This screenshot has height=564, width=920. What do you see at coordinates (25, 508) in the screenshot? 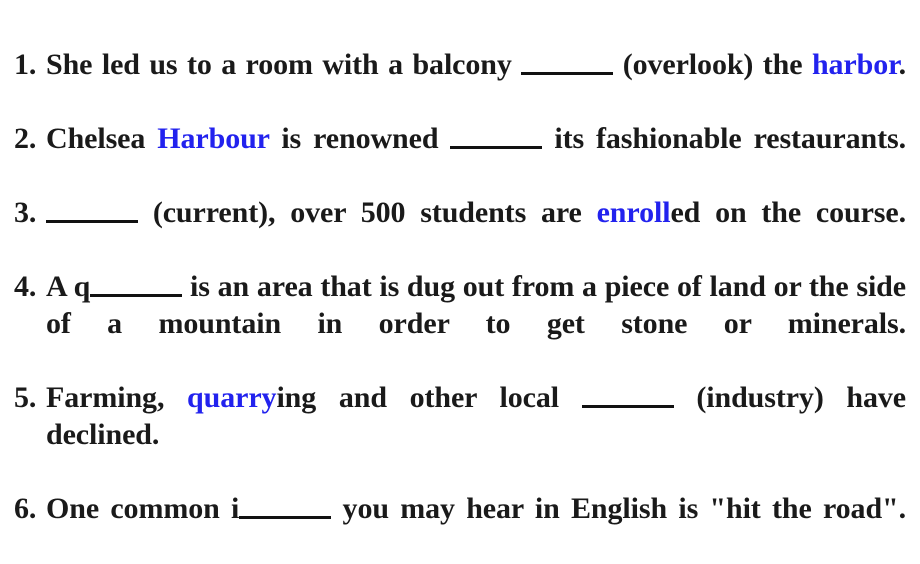
I see `exercise-number: 6.` at bounding box center [25, 508].